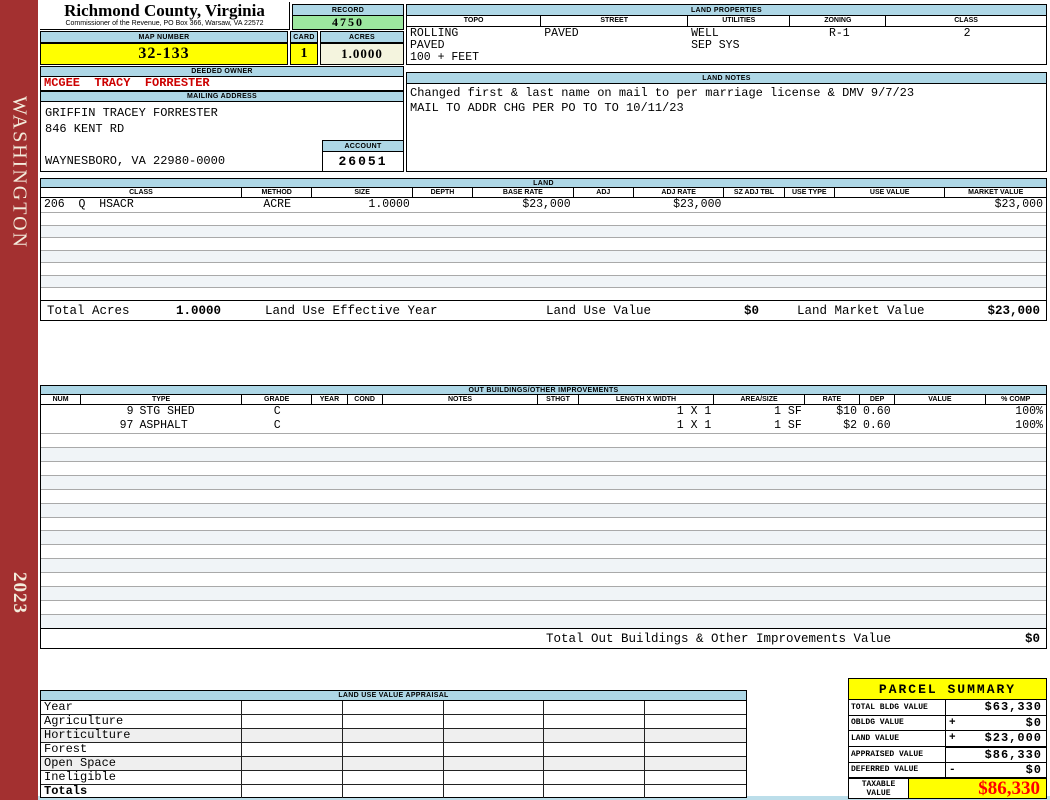  Describe the element at coordinates (615, 21) in the screenshot. I see `lp-column-header: STREET` at that location.